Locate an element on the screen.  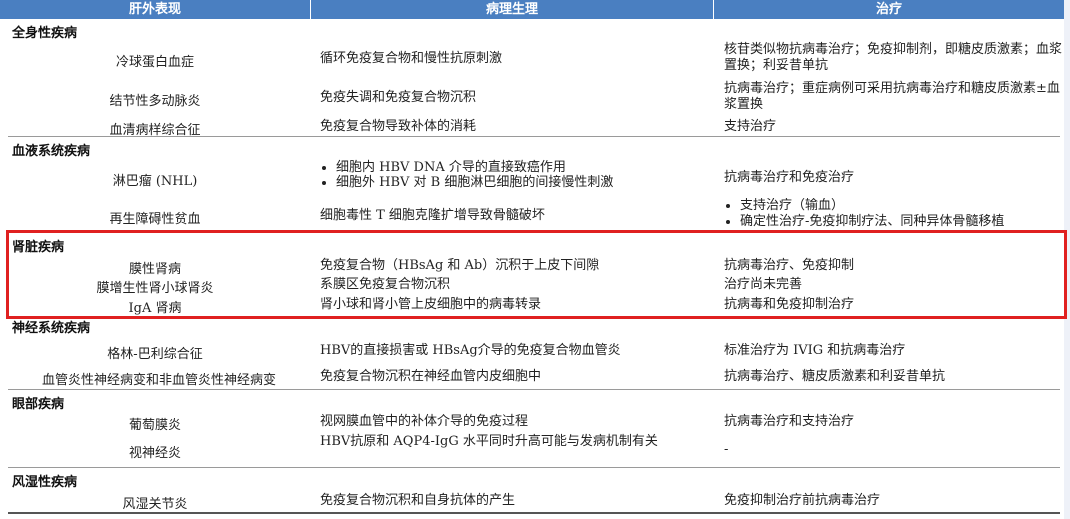
list-item: 细胞外 HBV 对 B 细胞淋巴细胞的间接慢性刺激 is located at coordinates (523, 182).